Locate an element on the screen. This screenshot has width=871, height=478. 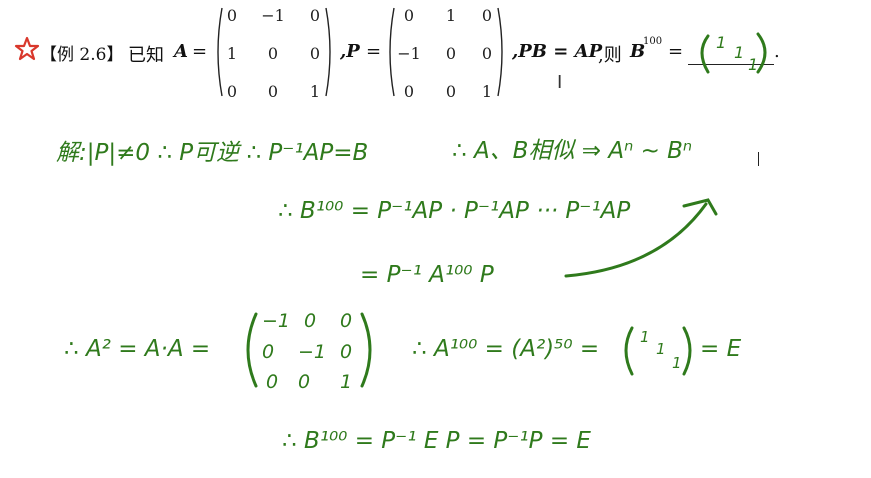
e-cell-1: 1 is located at coordinates (645, 337).